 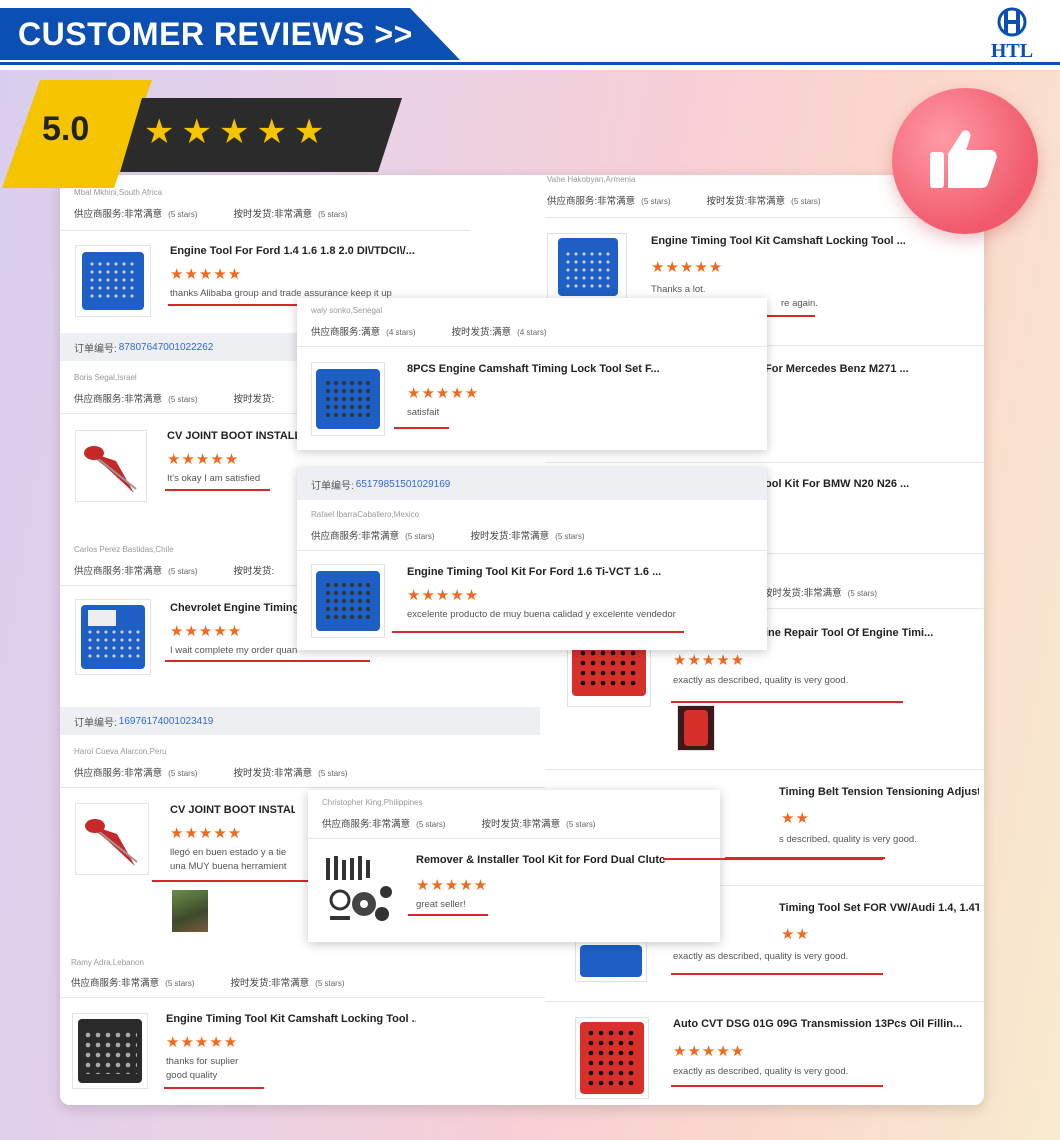 What do you see at coordinates (234, 608) in the screenshot?
I see `product-title: Chevrolet Engine Timing` at bounding box center [234, 608].